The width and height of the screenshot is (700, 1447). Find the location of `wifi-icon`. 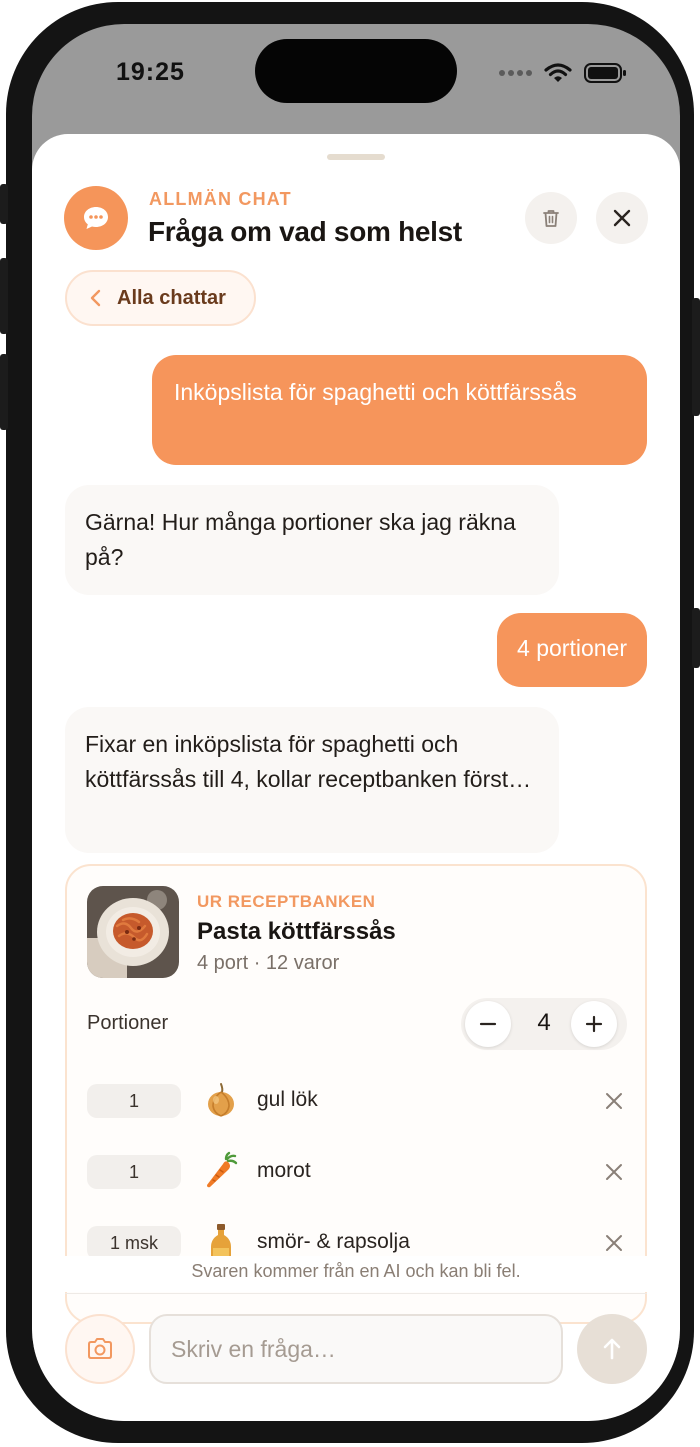

wifi-icon is located at coordinates (558, 72).